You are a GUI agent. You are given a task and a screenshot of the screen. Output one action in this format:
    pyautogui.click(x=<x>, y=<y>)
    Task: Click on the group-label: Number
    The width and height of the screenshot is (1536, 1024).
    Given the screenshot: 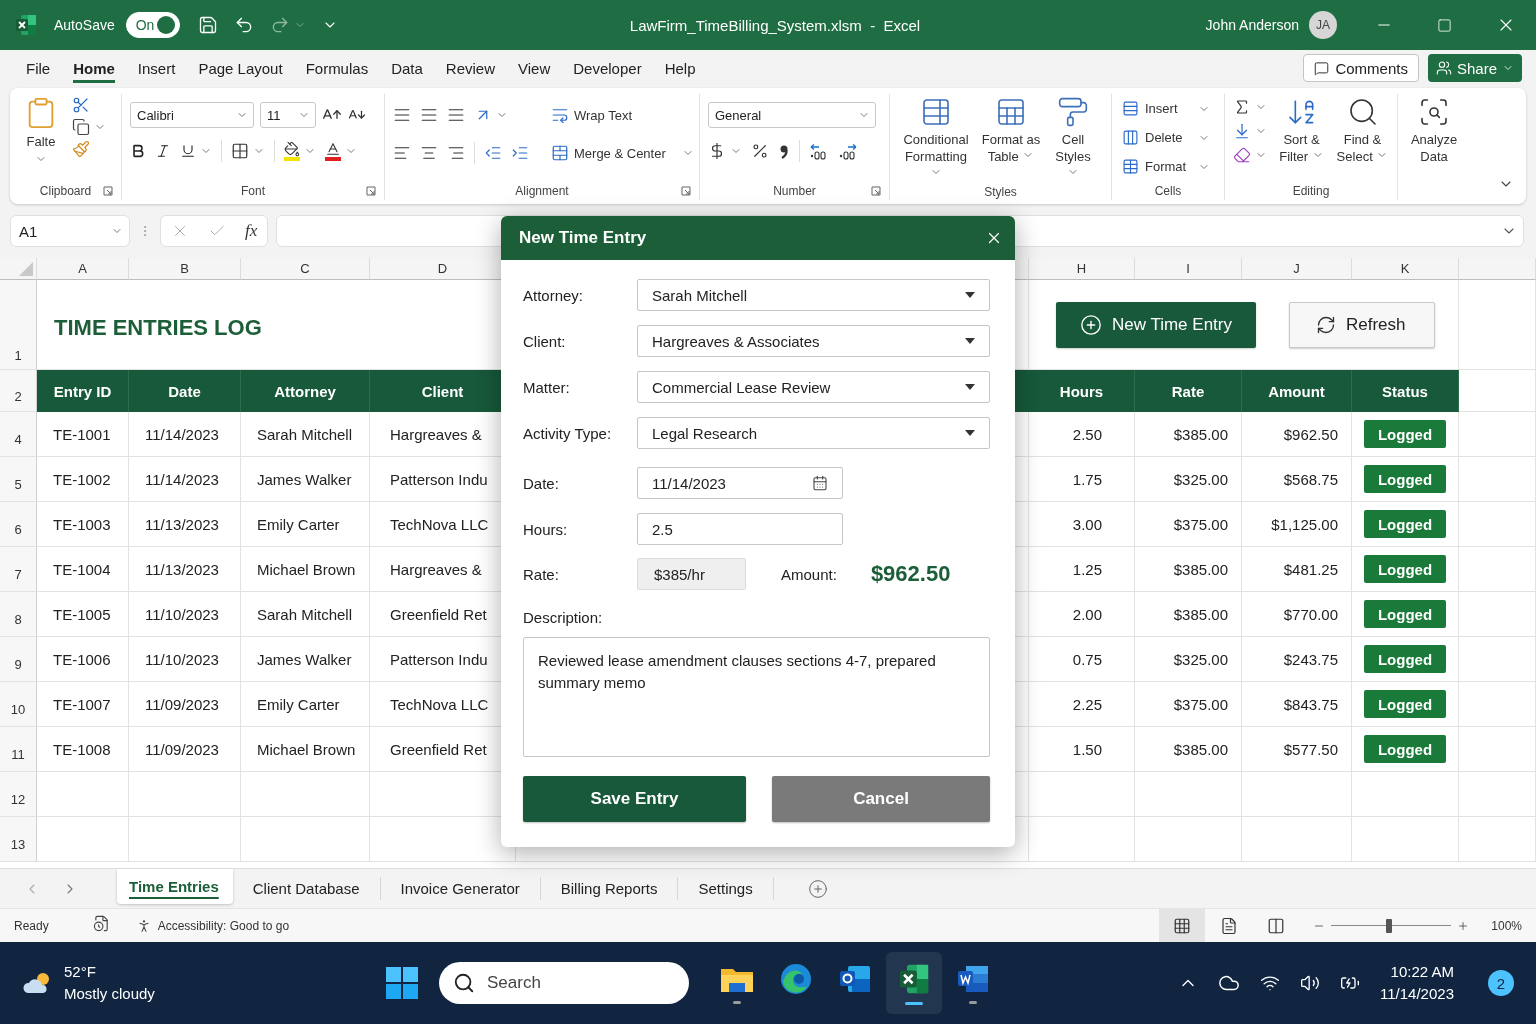 What is the action you would take?
    pyautogui.click(x=794, y=191)
    